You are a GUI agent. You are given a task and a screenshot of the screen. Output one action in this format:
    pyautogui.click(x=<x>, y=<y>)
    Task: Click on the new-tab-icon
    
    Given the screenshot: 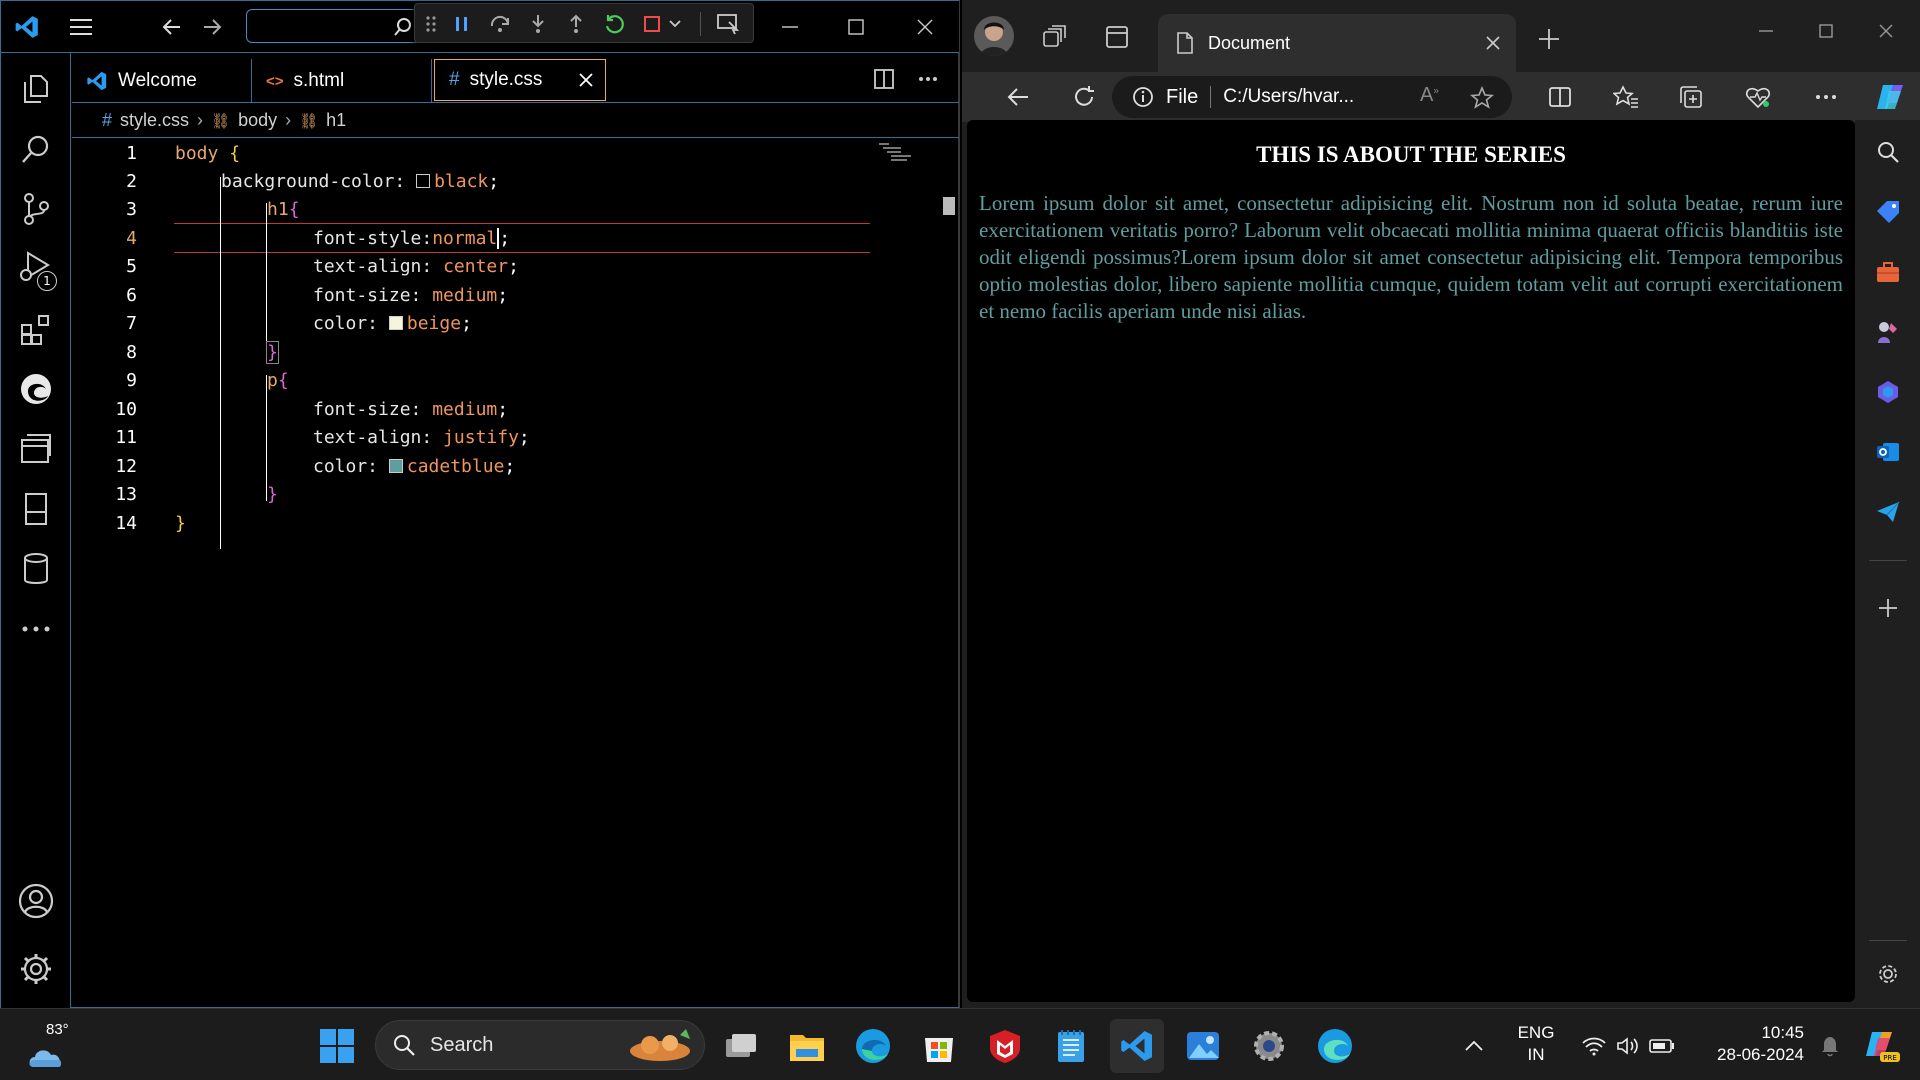 What is the action you would take?
    pyautogui.click(x=1549, y=39)
    